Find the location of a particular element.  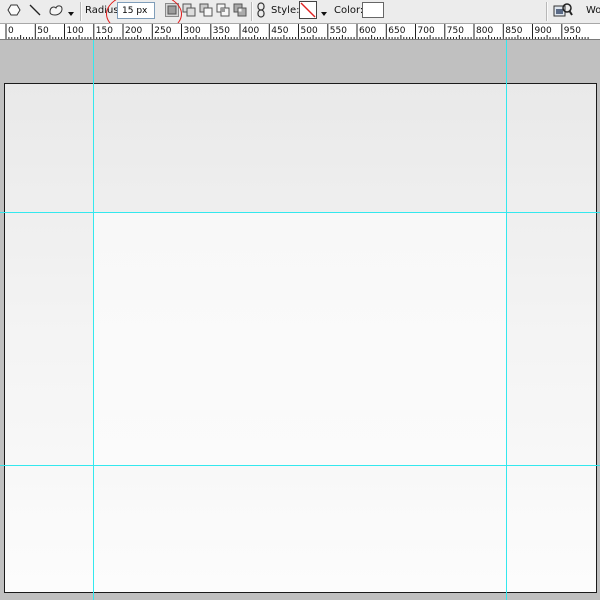

ruler-label: 750 is located at coordinates (455, 31).